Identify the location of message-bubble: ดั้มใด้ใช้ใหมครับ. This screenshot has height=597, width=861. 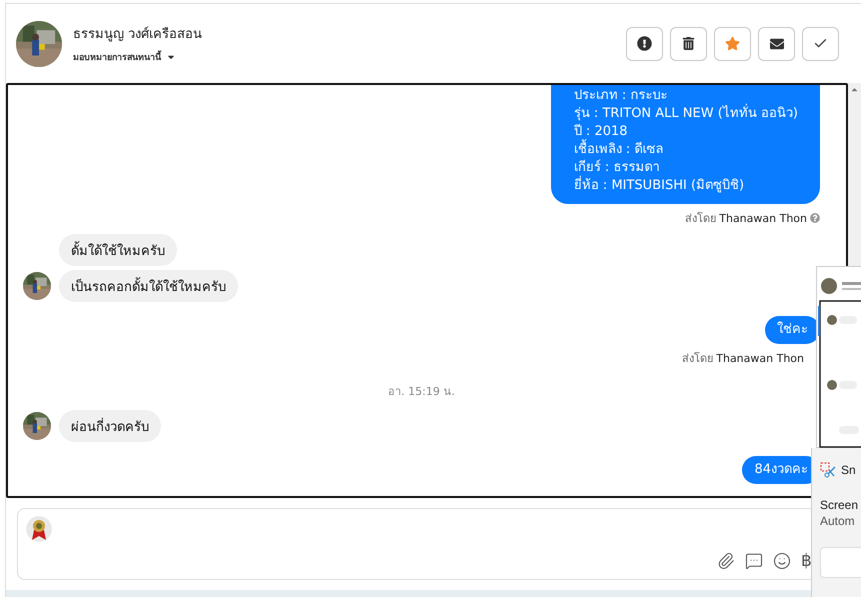
(118, 250).